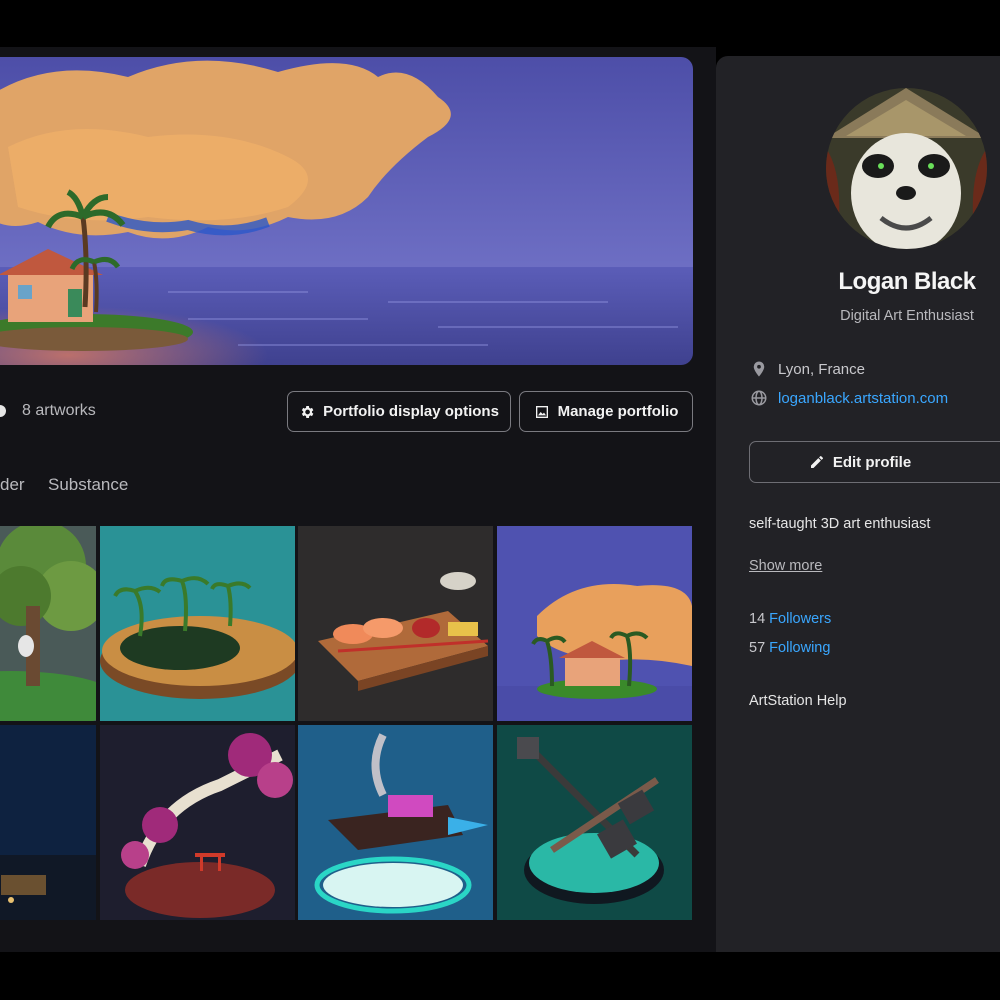  Describe the element at coordinates (395, 822) in the screenshot. I see `artwork-thumb-flying-ship` at that location.